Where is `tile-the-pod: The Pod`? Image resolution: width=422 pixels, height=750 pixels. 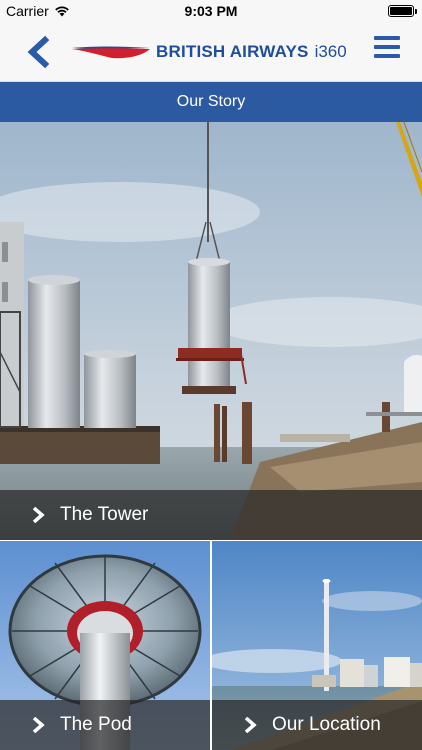 tile-the-pod: The Pod is located at coordinates (105, 645).